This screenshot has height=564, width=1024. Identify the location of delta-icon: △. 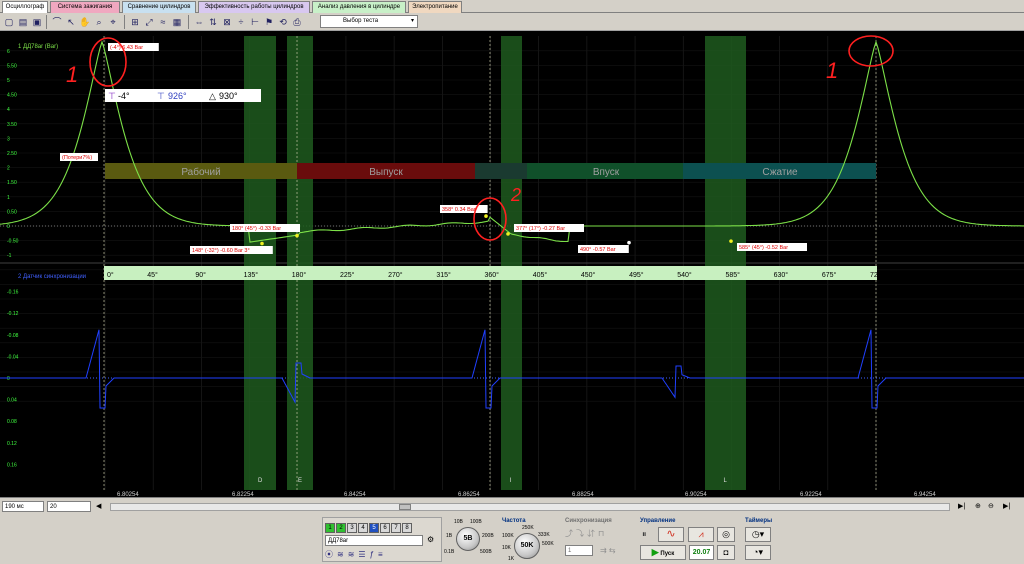
(212, 96).